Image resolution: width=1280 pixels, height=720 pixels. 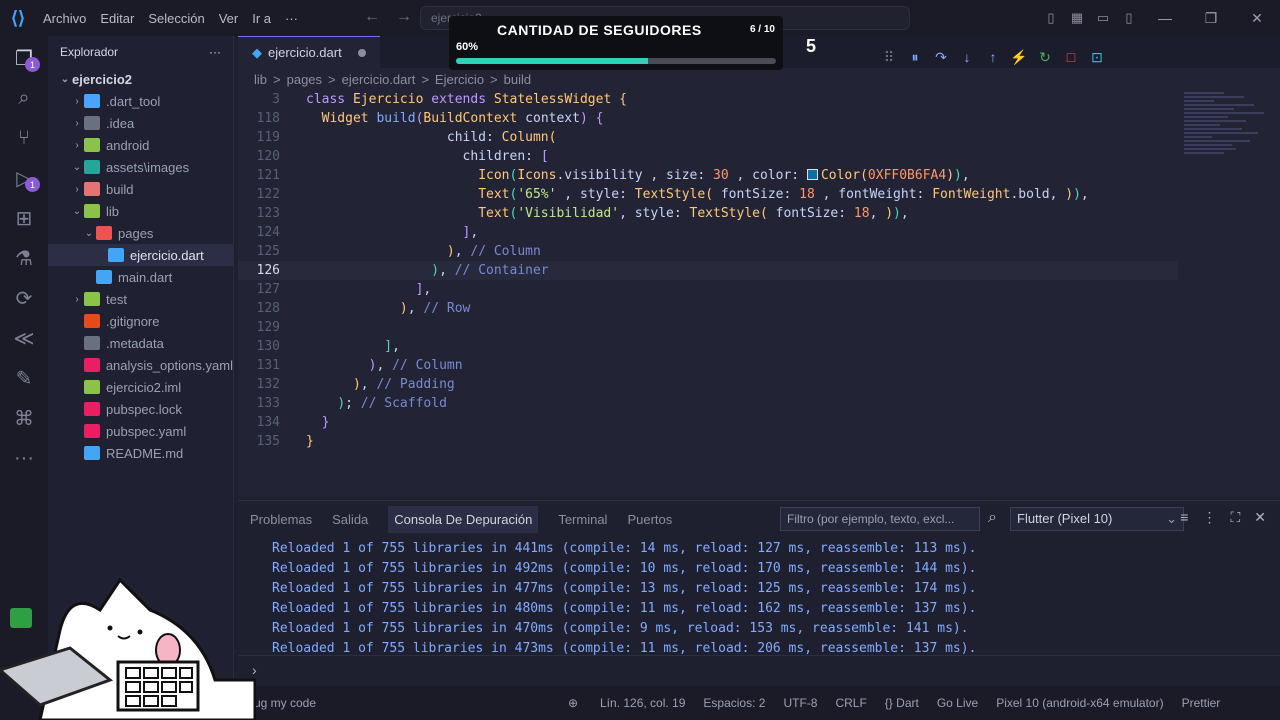 I want to click on menu-item: Ir a, so click(x=261, y=18).